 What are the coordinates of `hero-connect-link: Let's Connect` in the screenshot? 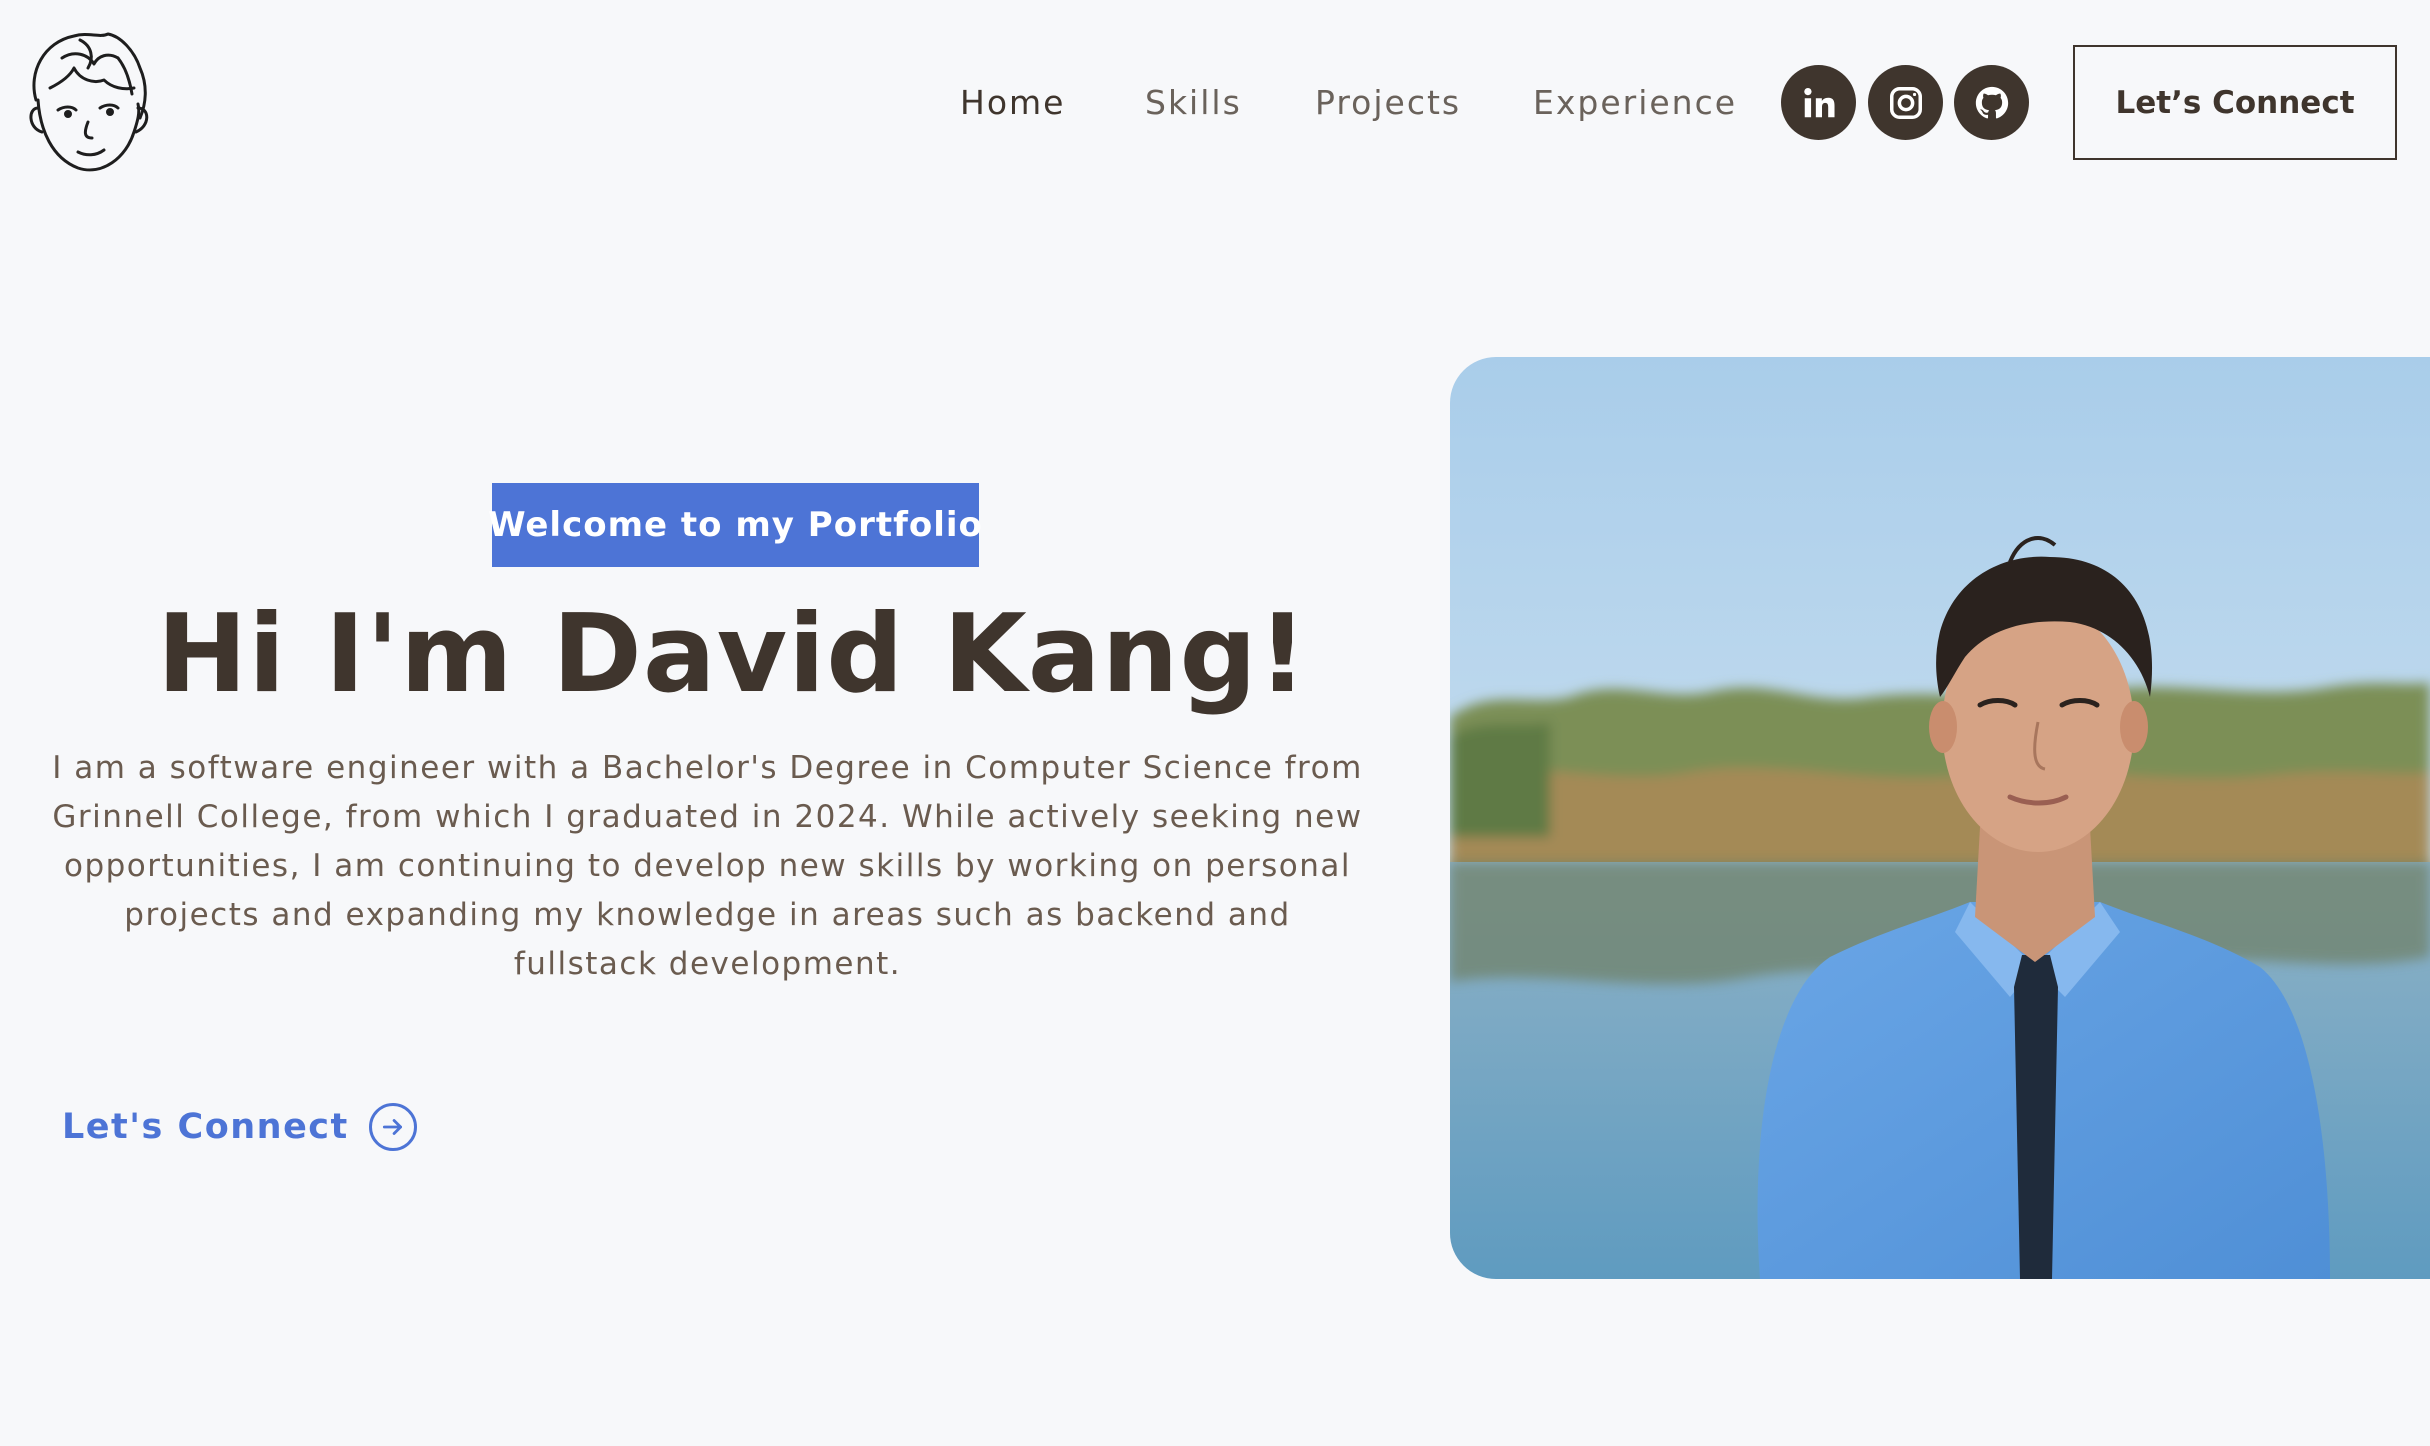 It's located at (239, 1127).